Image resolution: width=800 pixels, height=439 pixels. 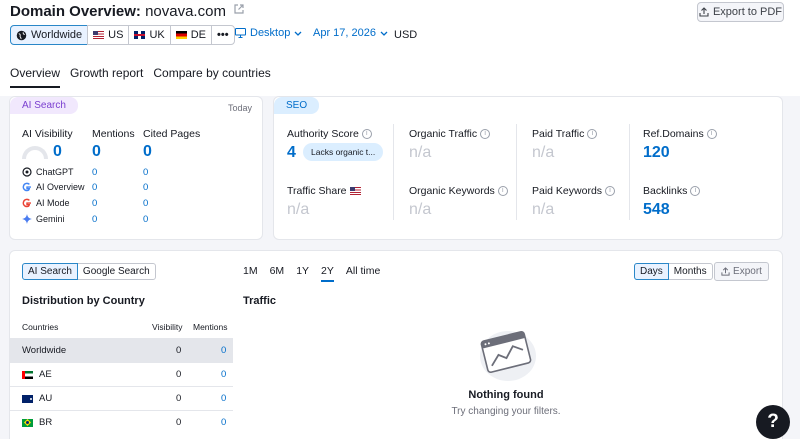 I want to click on traffic-title: Traffic, so click(x=260, y=301).